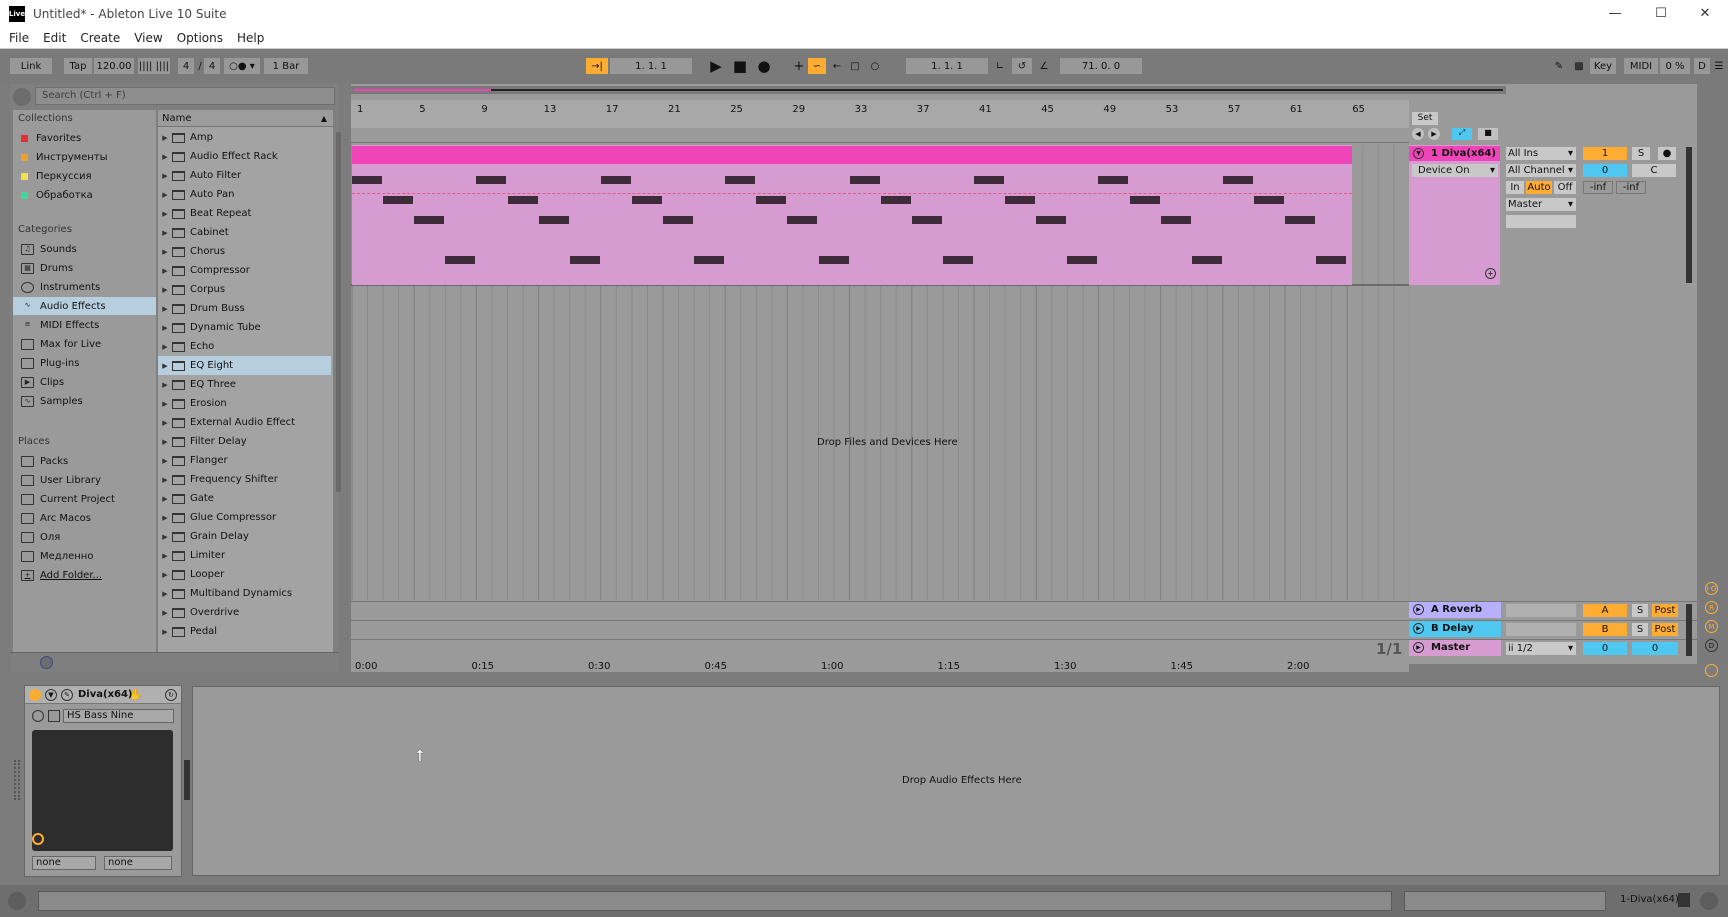 The height and width of the screenshot is (917, 1728). What do you see at coordinates (852, 215) in the screenshot?
I see `midi-clip` at bounding box center [852, 215].